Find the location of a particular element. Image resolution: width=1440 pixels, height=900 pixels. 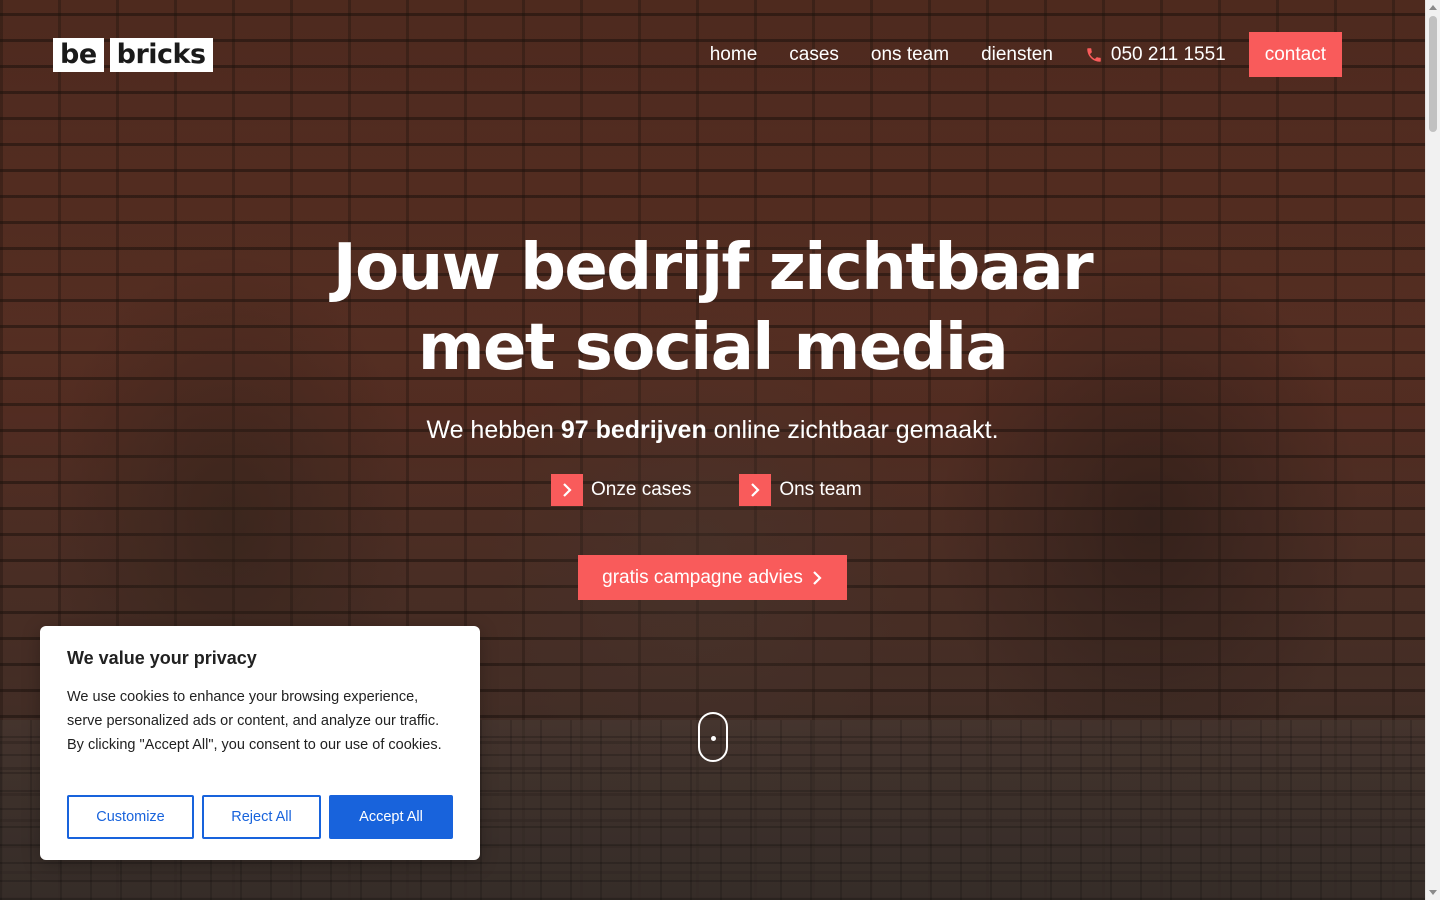

hero-links: Onze cases Ons team is located at coordinates (706, 490).